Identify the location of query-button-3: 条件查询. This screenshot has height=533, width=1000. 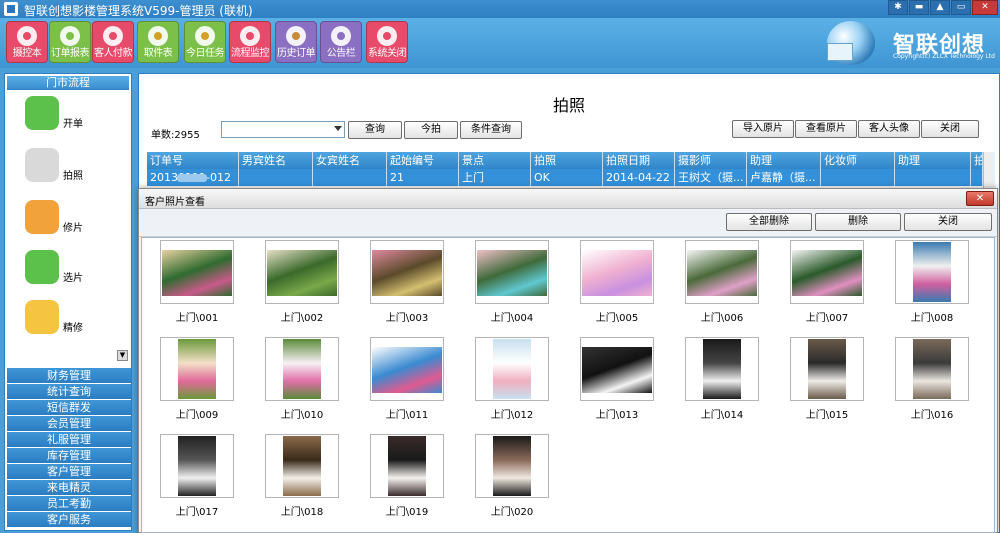
(491, 130).